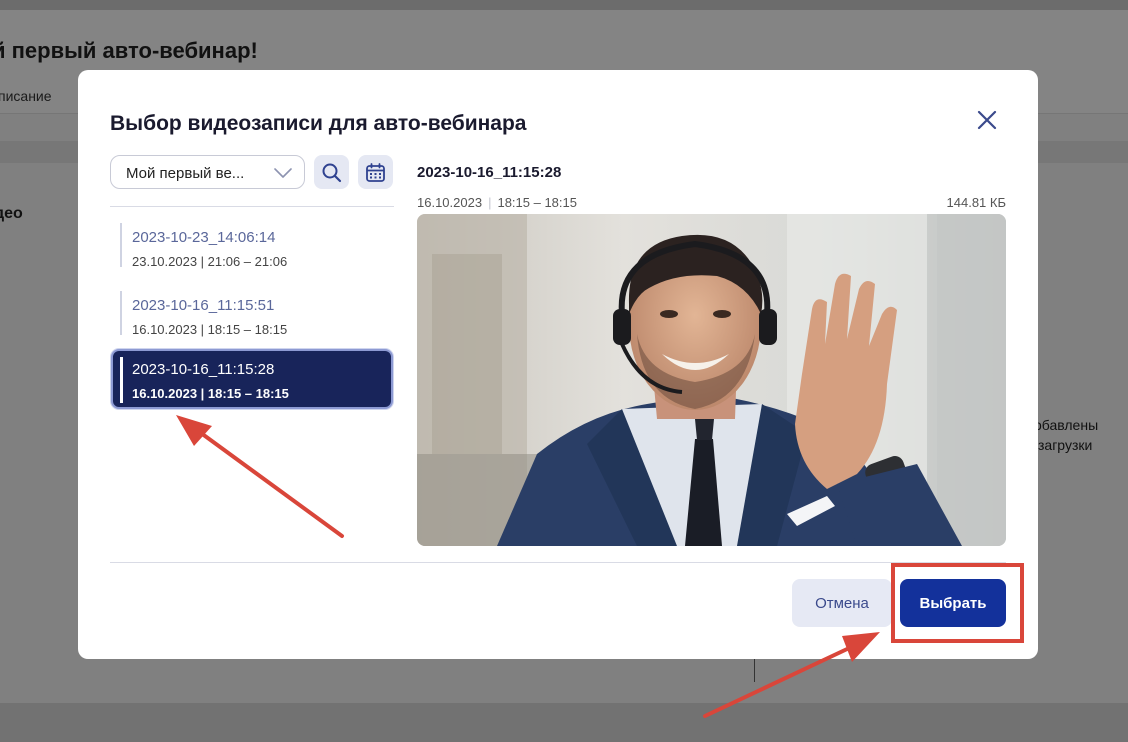 This screenshot has height=742, width=1128. I want to click on preview-meta: 16.10.2023 | 18:15 – 18:15, so click(497, 202).